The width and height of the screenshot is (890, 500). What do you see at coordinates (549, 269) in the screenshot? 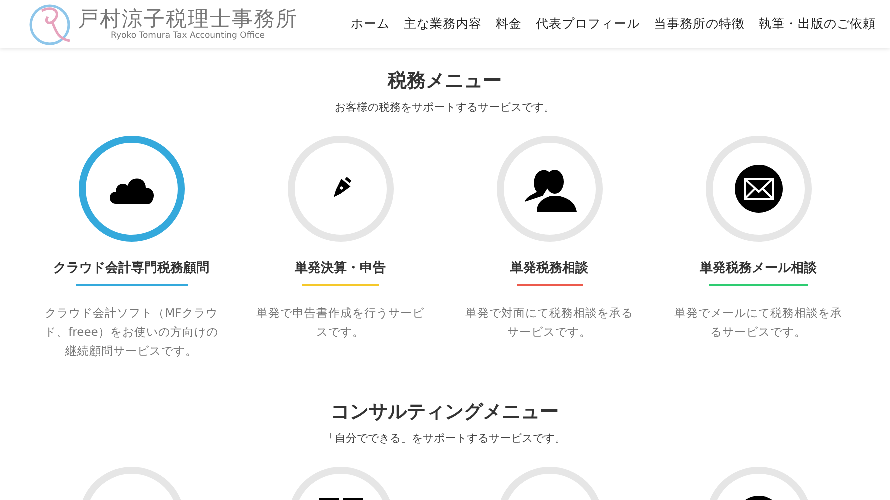
I see `service-title: 単発税務相談` at bounding box center [549, 269].